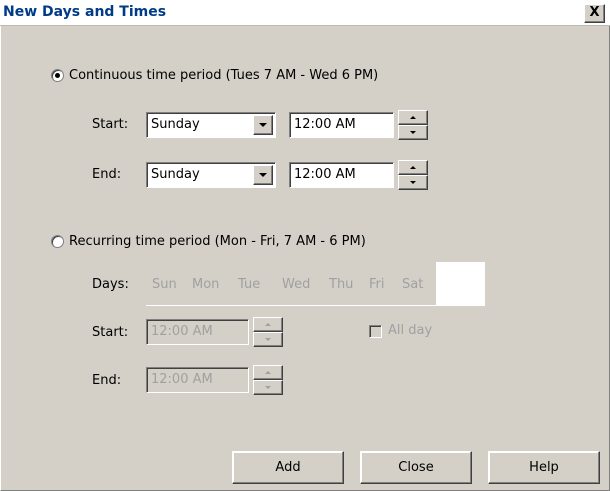 The height and width of the screenshot is (491, 610). I want to click on continuous-start-day-select: Sunday, so click(211, 125).